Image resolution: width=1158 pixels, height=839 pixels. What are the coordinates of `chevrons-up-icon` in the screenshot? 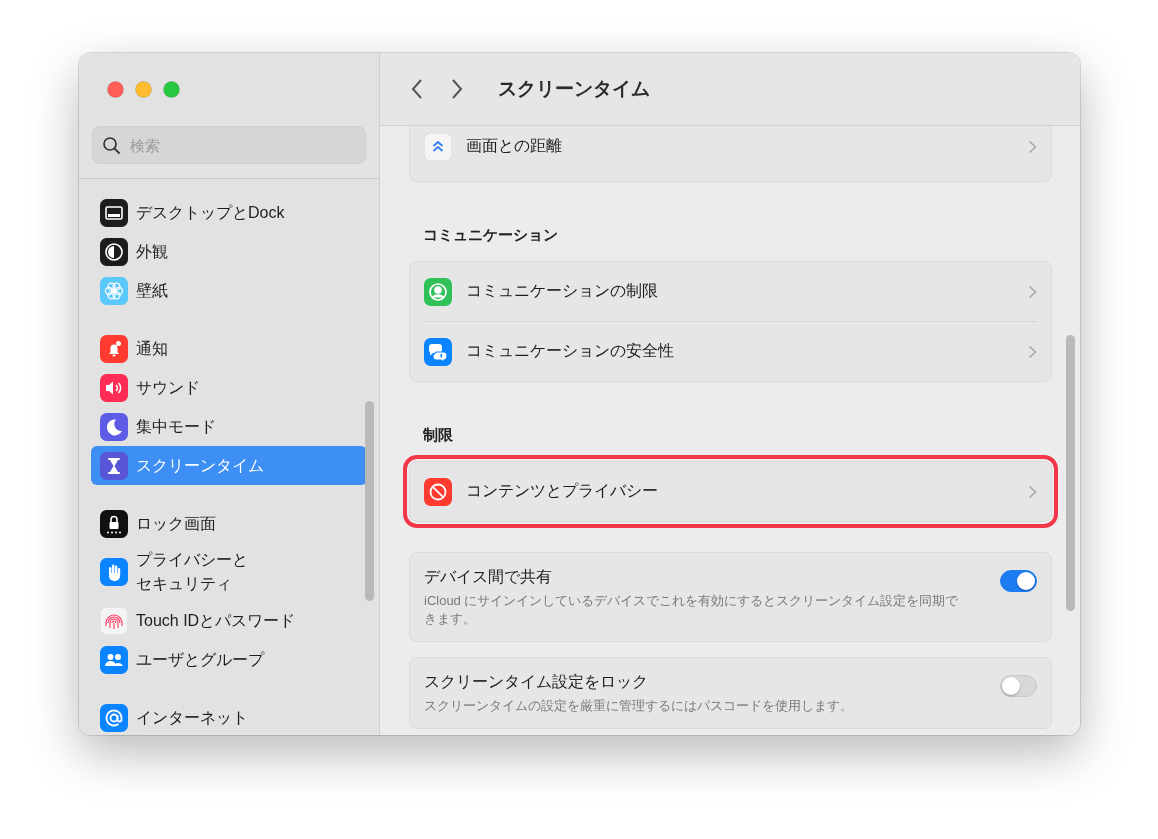 It's located at (438, 146).